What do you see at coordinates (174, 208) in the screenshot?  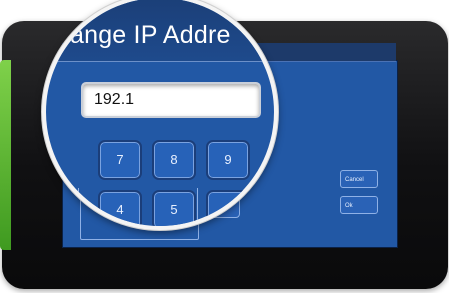 I see `keypad-key-5: 5` at bounding box center [174, 208].